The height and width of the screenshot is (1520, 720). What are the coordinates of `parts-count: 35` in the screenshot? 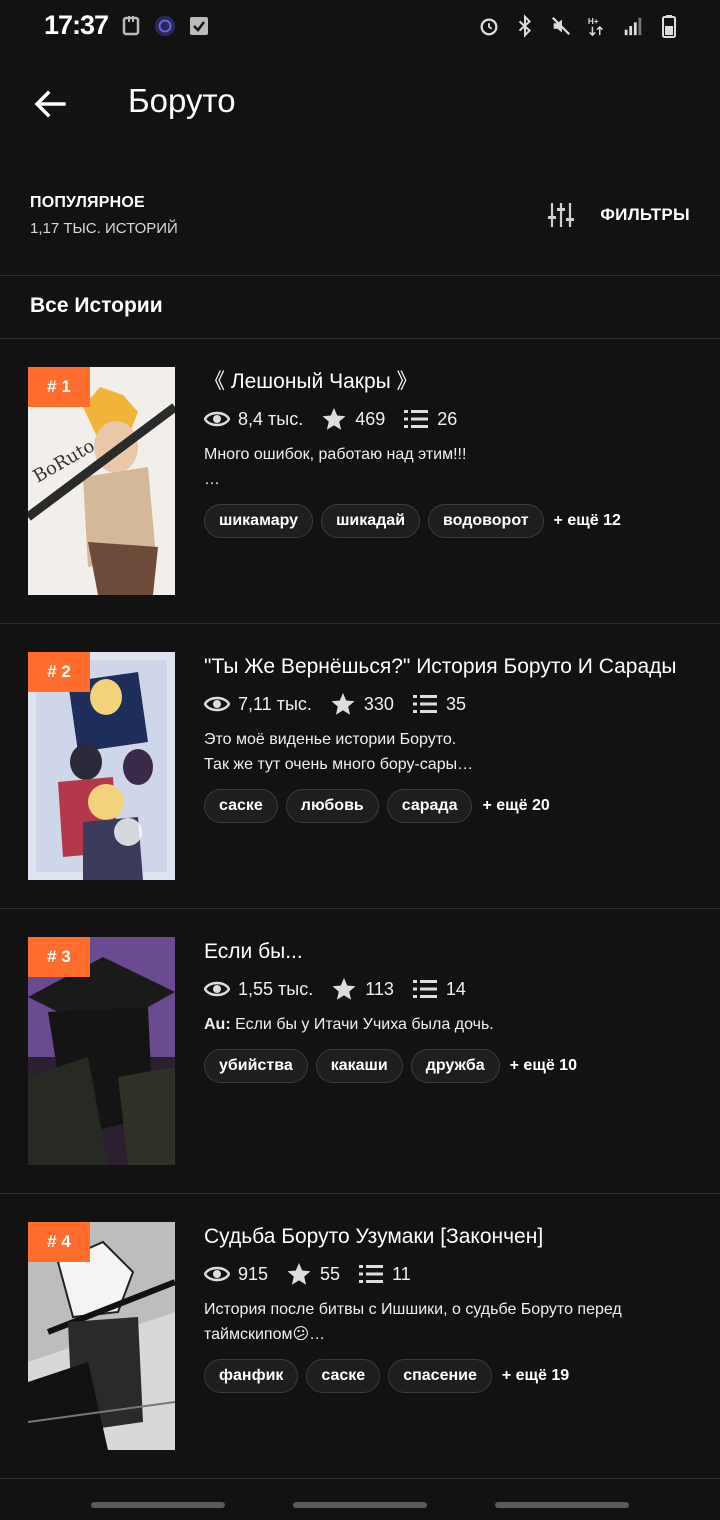 It's located at (455, 703).